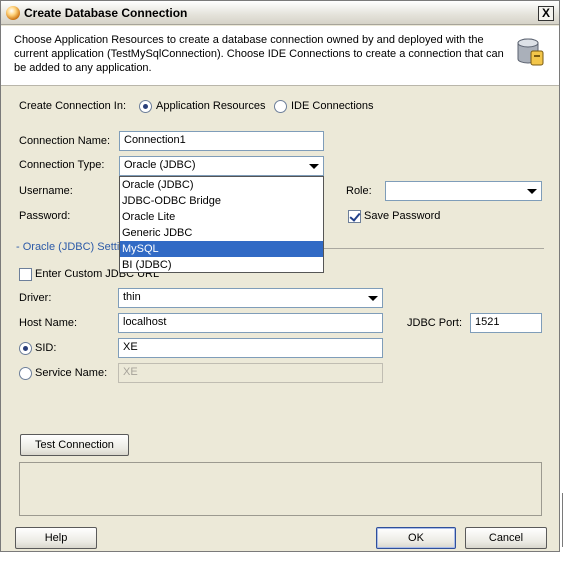 This screenshot has width=573, height=567. What do you see at coordinates (74, 445) in the screenshot?
I see `test-connection-button: Test Connection` at bounding box center [74, 445].